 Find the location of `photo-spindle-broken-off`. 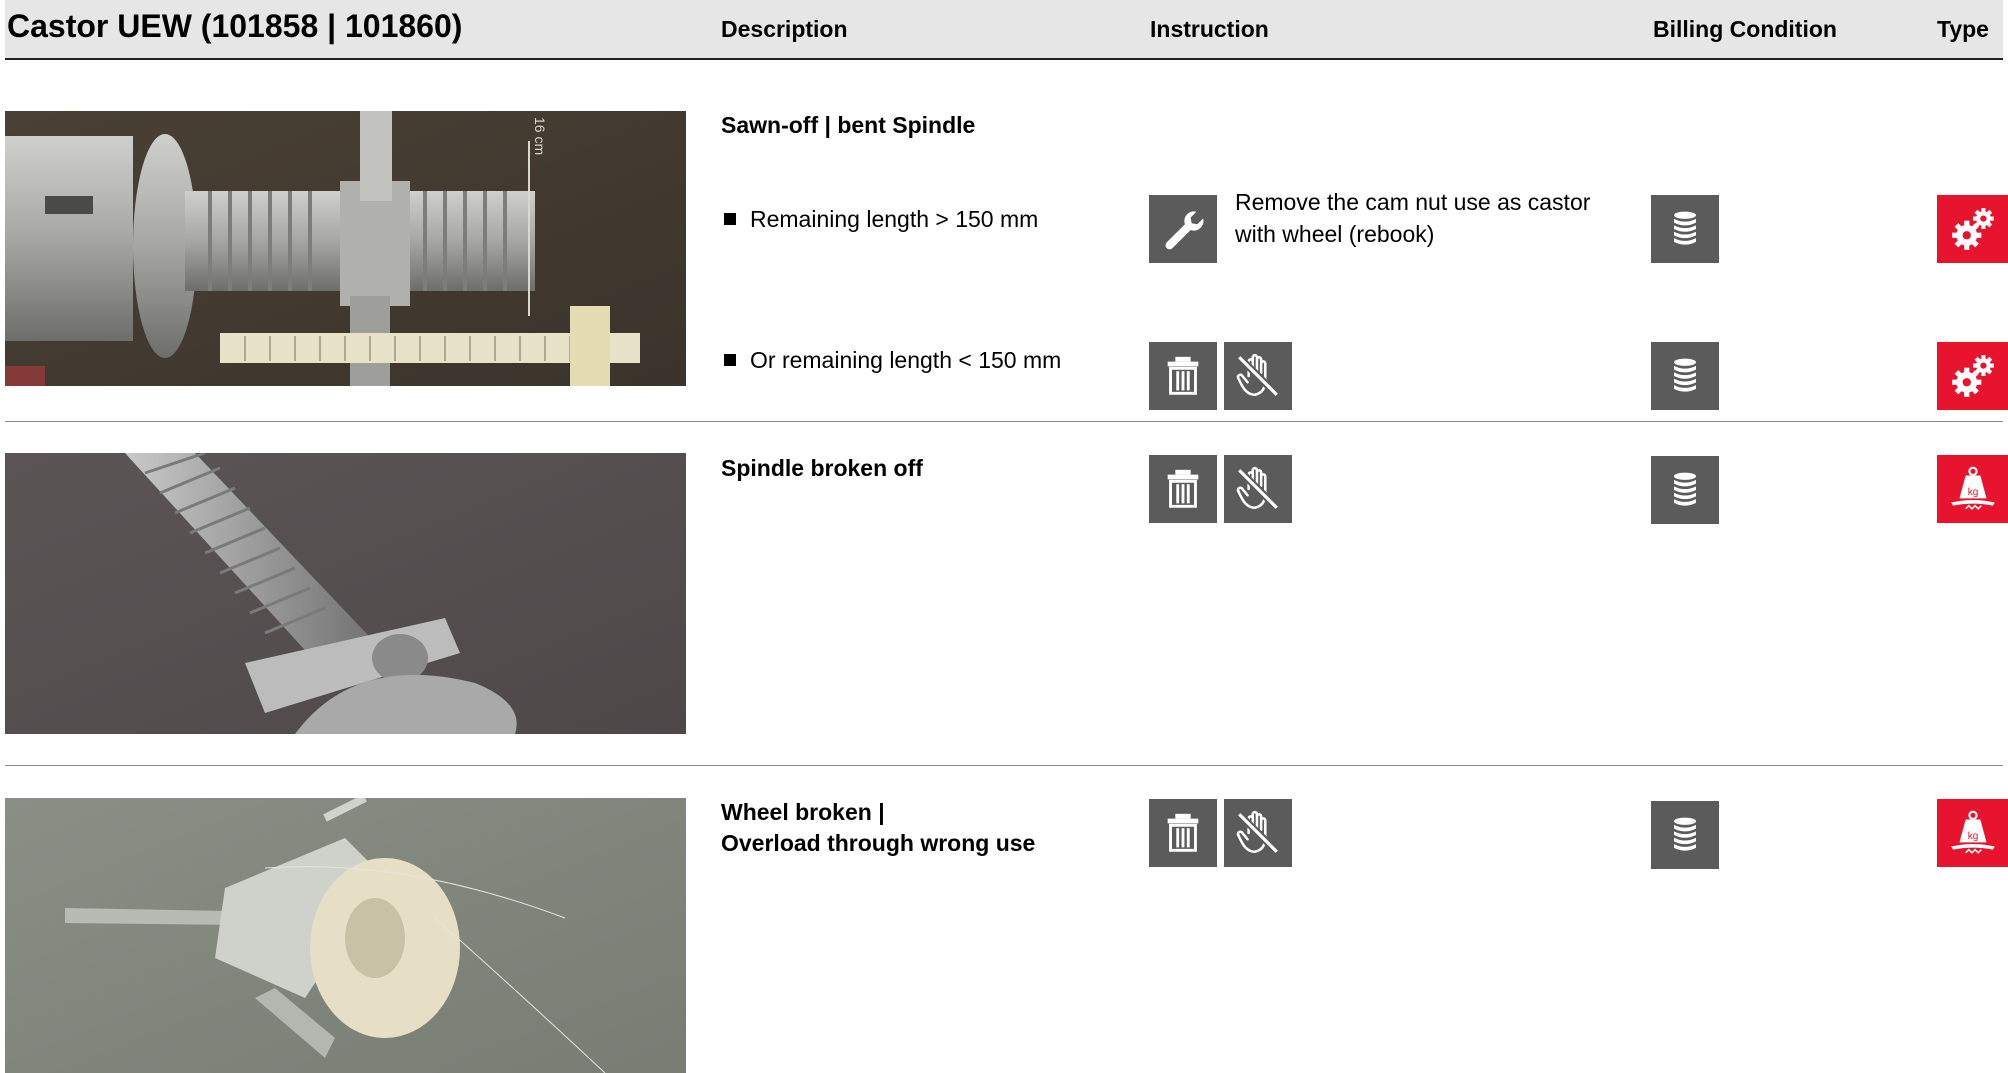

photo-spindle-broken-off is located at coordinates (345, 593).